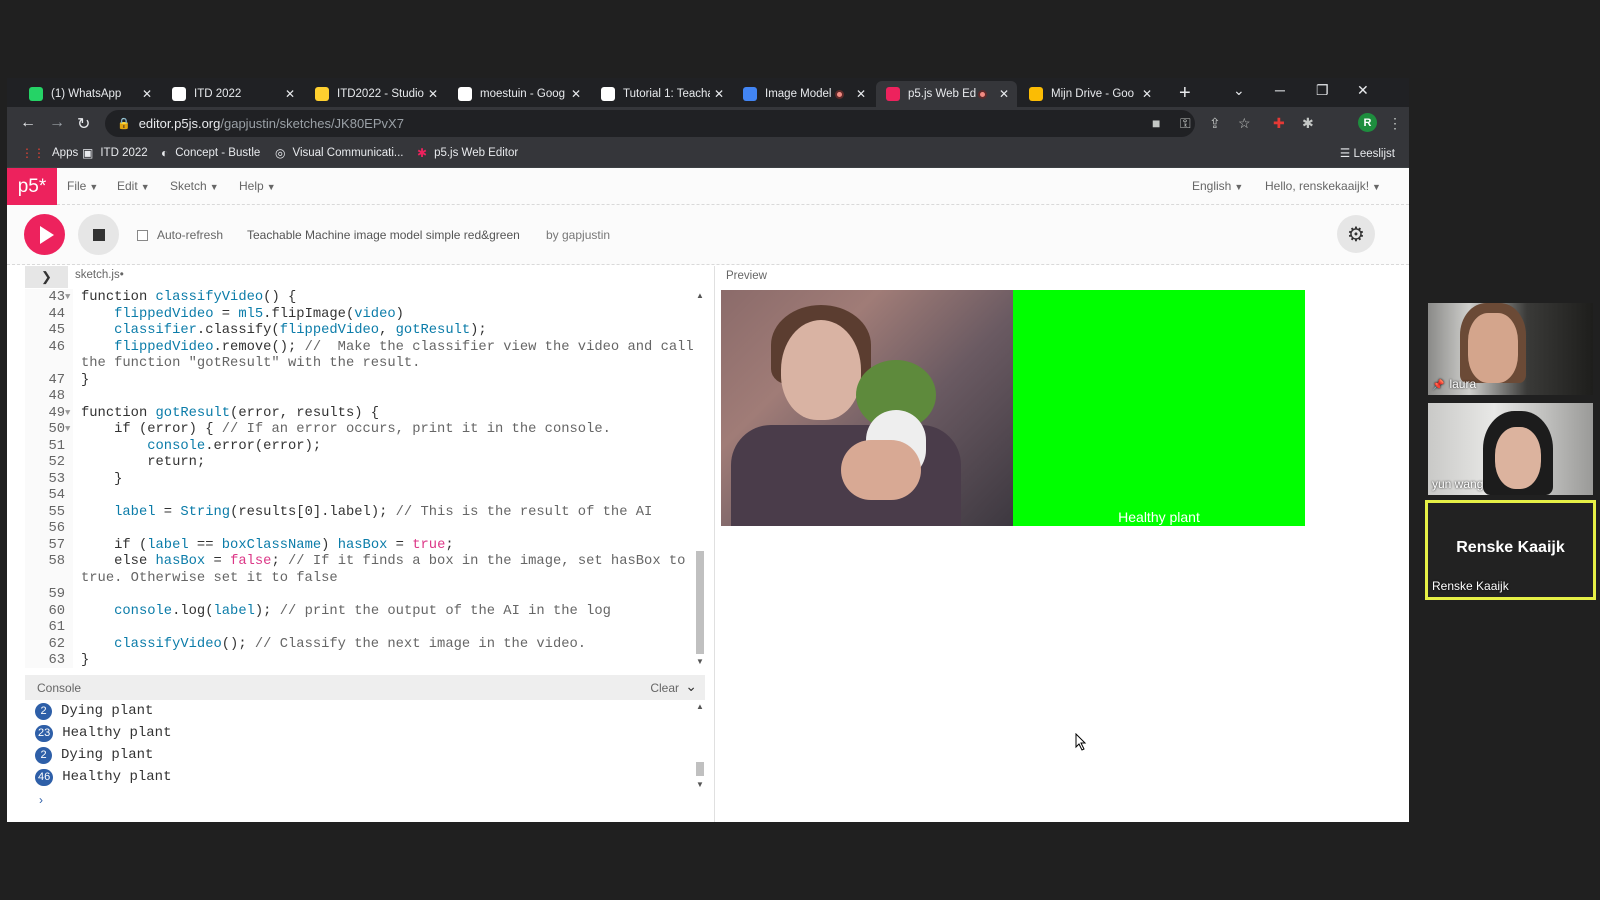 The image size is (1600, 900). I want to click on extension-icon: ✚, so click(1279, 123).